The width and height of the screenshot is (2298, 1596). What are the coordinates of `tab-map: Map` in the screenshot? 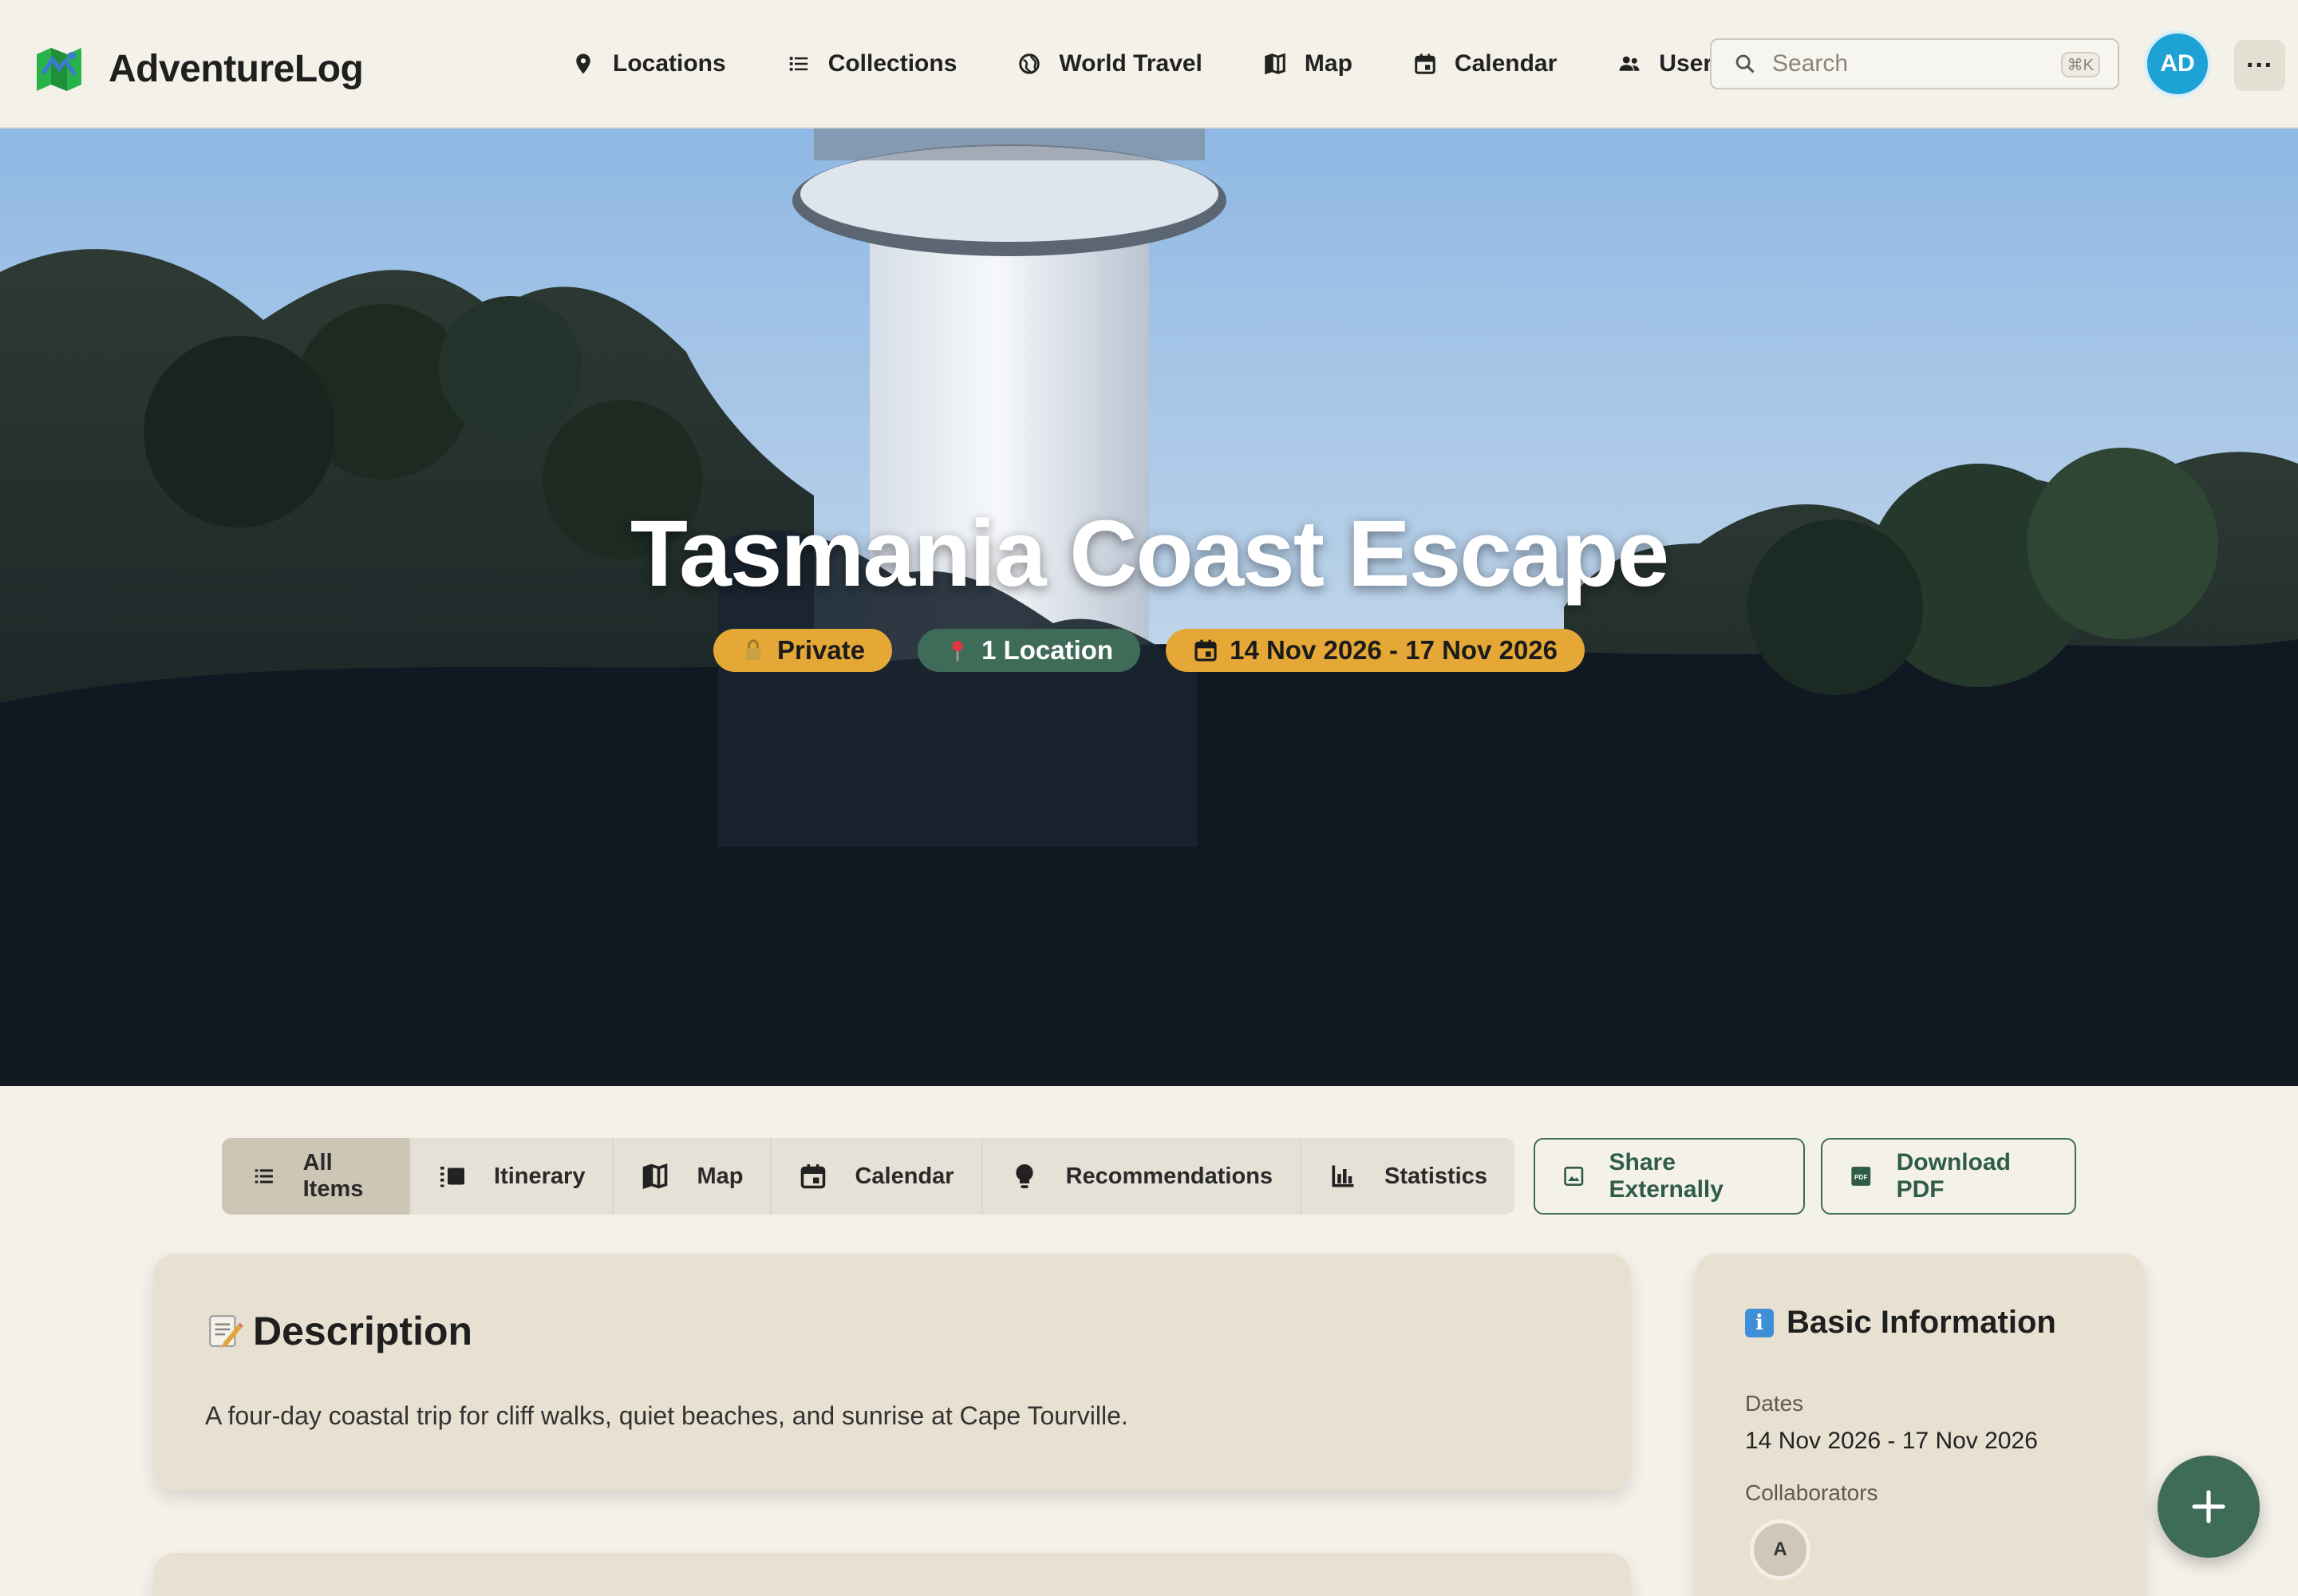 It's located at (693, 1176).